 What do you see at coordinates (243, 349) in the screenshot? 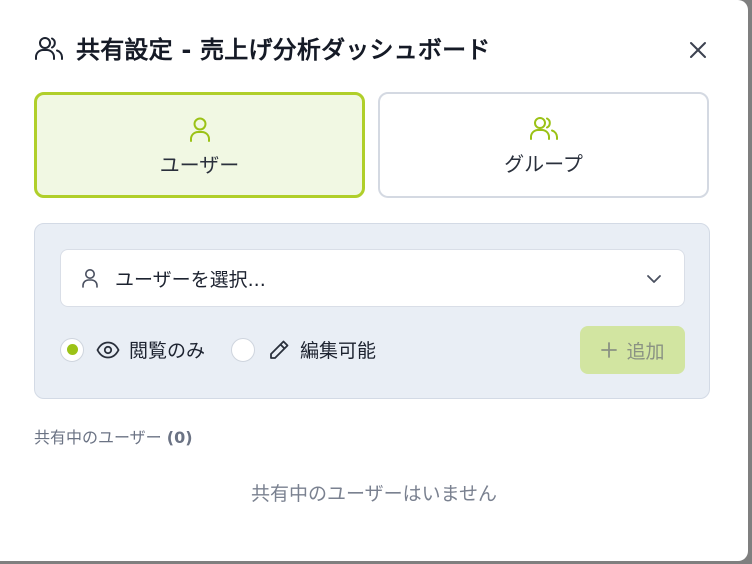
I see `permission-edit-radio` at bounding box center [243, 349].